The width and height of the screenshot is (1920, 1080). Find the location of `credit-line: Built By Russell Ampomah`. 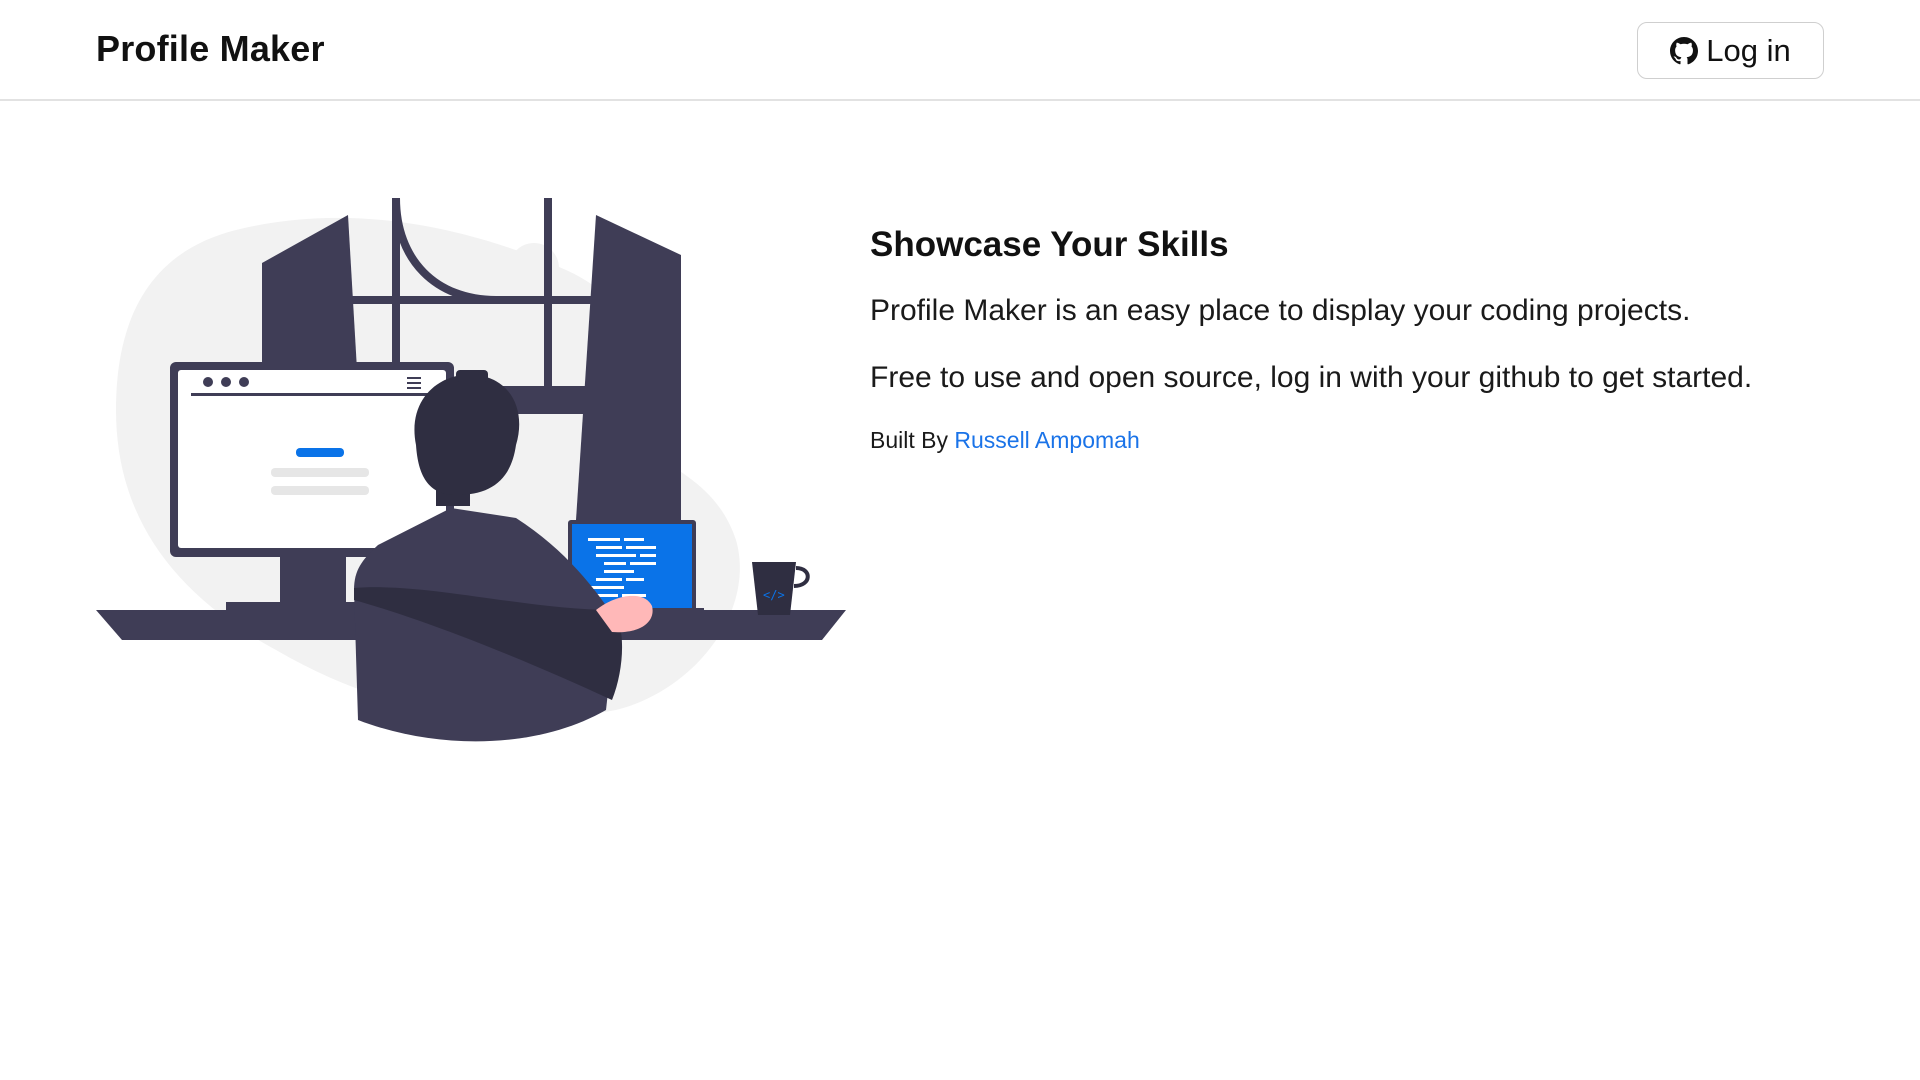

credit-line: Built By Russell Ampomah is located at coordinates (1340, 440).